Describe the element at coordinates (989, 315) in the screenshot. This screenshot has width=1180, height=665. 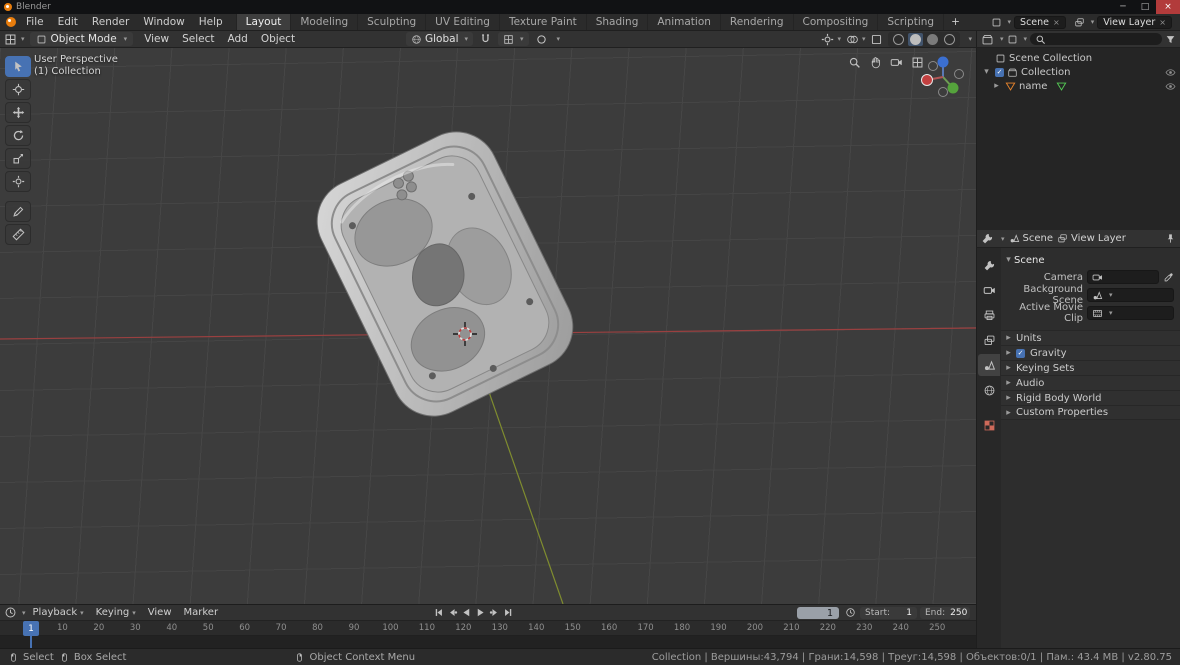
I see `output-tab` at that location.